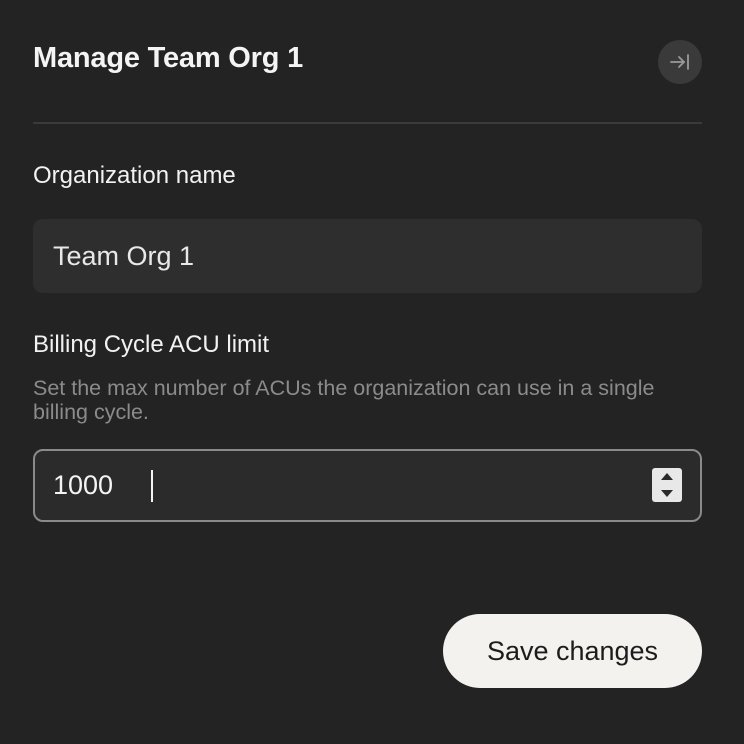 This screenshot has width=744, height=744. I want to click on panel-title: Manage Team Org 1, so click(168, 58).